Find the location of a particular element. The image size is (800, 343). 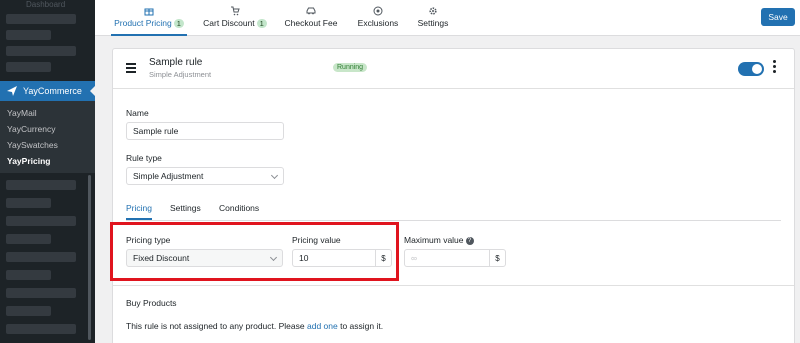

message-text: to assign it. is located at coordinates (362, 326).